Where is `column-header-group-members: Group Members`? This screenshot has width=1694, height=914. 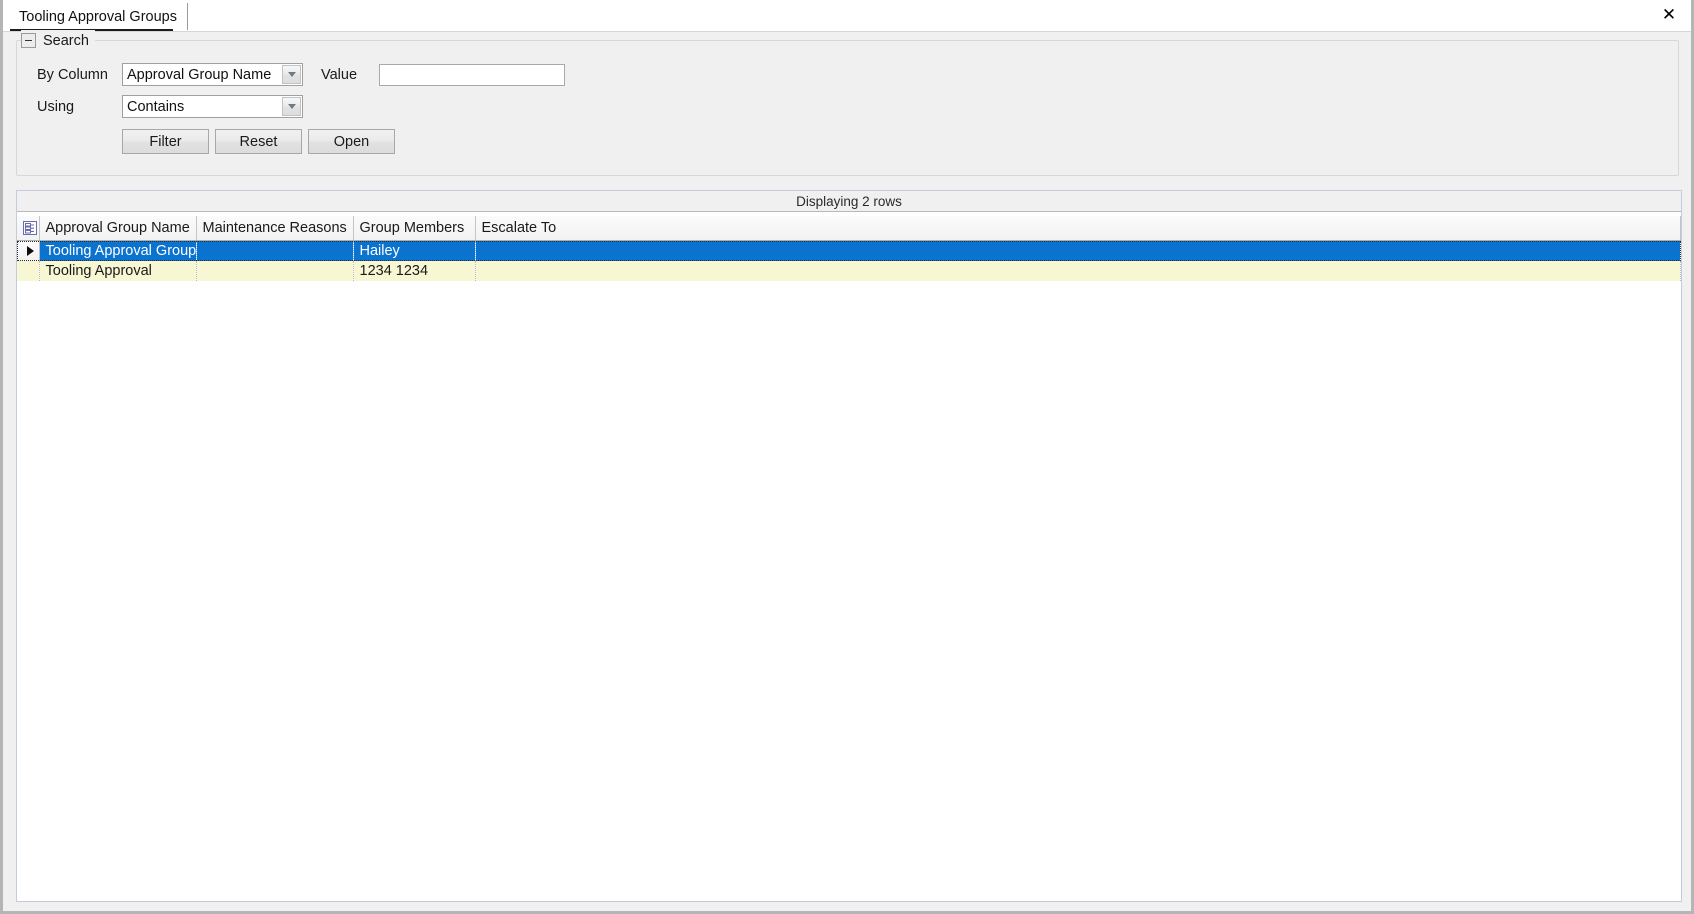
column-header-group-members: Group Members is located at coordinates (414, 228).